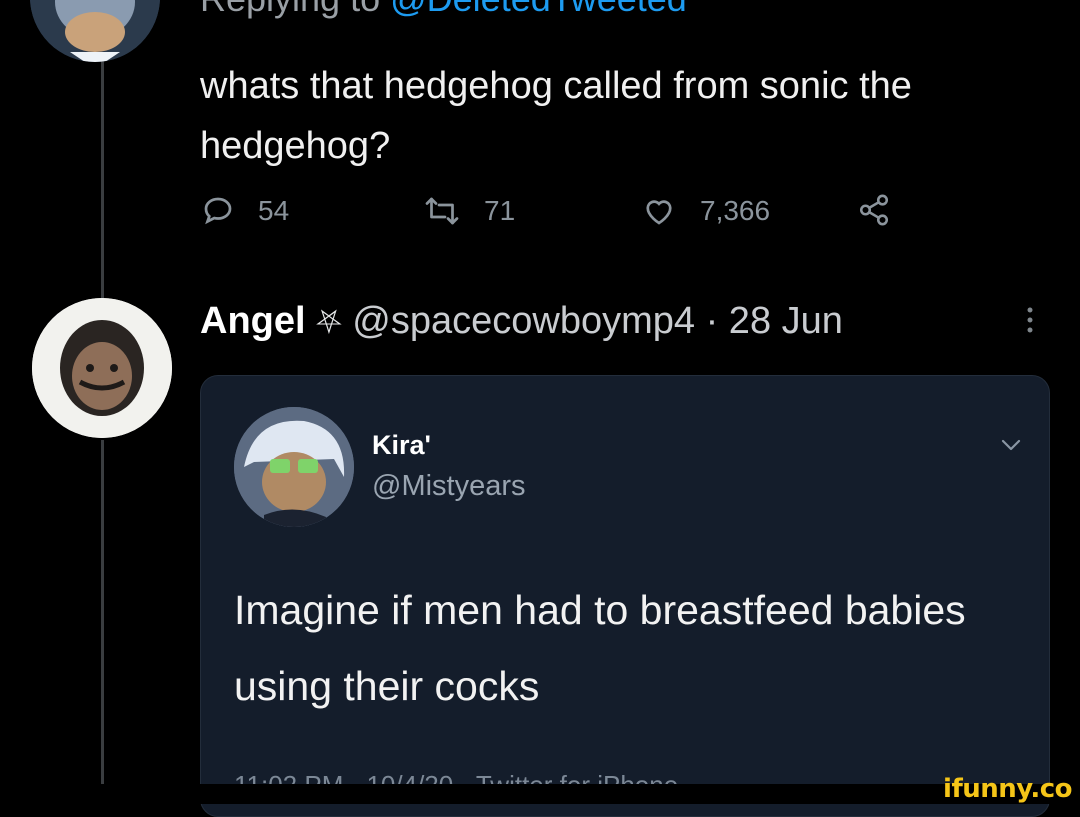 The height and width of the screenshot is (817, 1080). I want to click on avatar, so click(95, 31).